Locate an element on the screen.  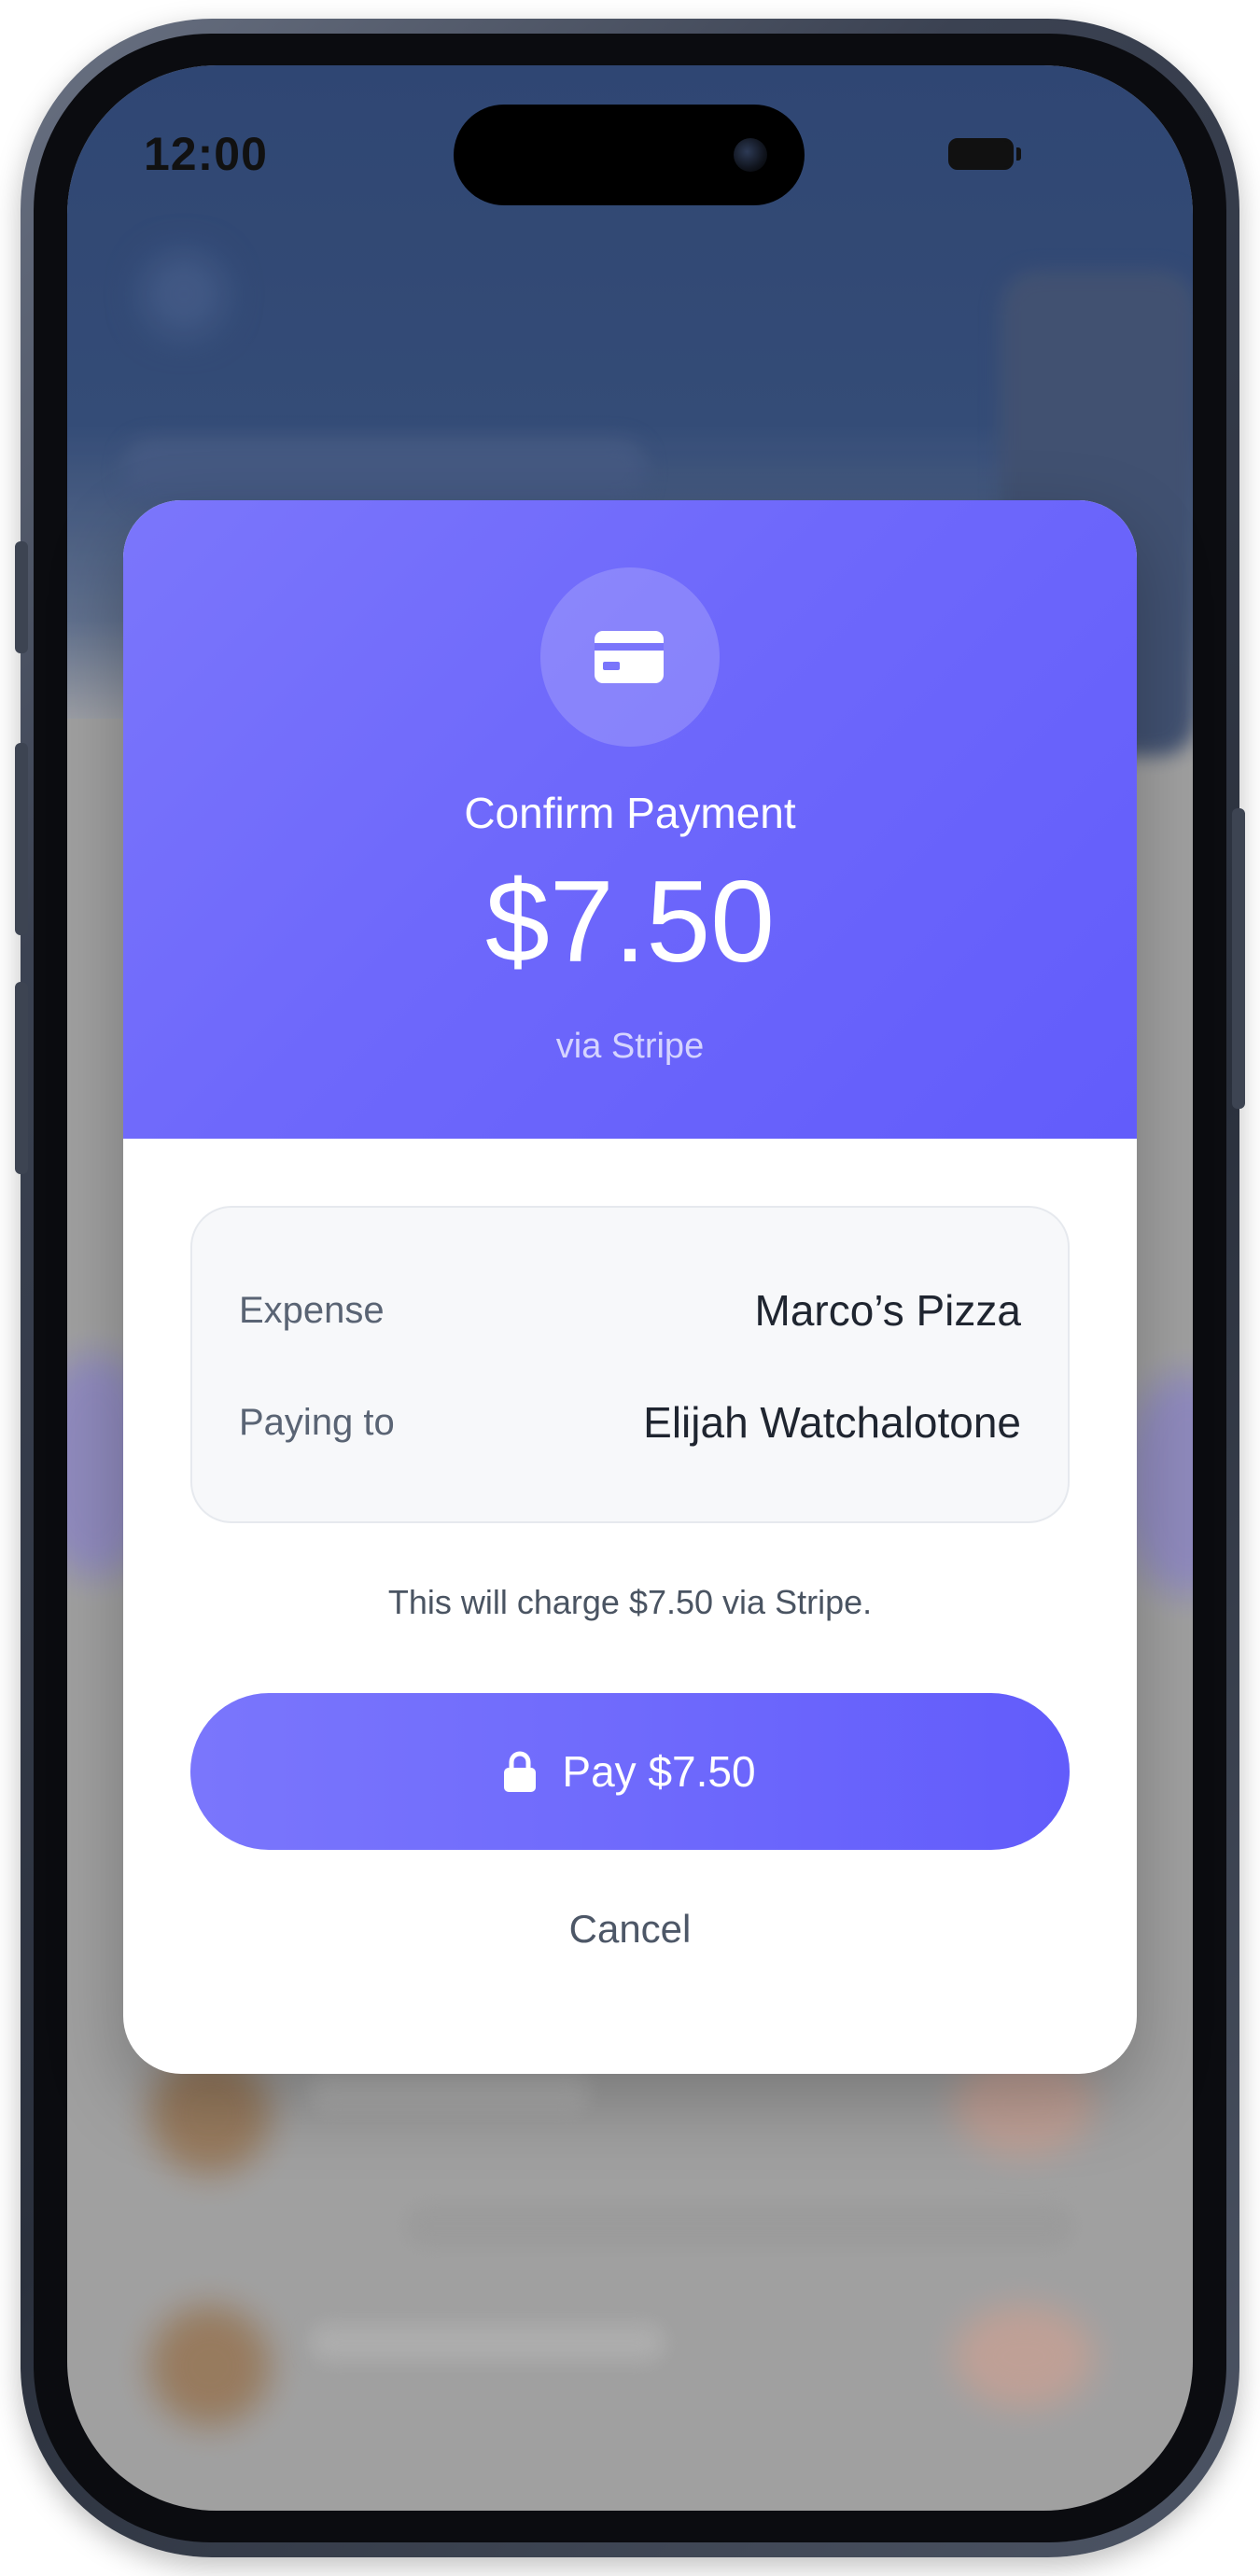
dynamic-island is located at coordinates (629, 155).